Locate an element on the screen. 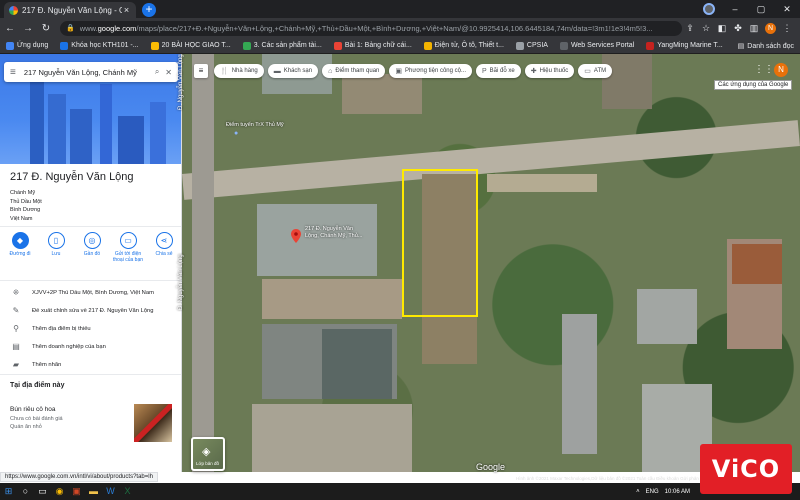 The height and width of the screenshot is (500, 800). tab-title: 217 Đ. Nguyễn Văn Lộng - Goog is located at coordinates (72, 10).